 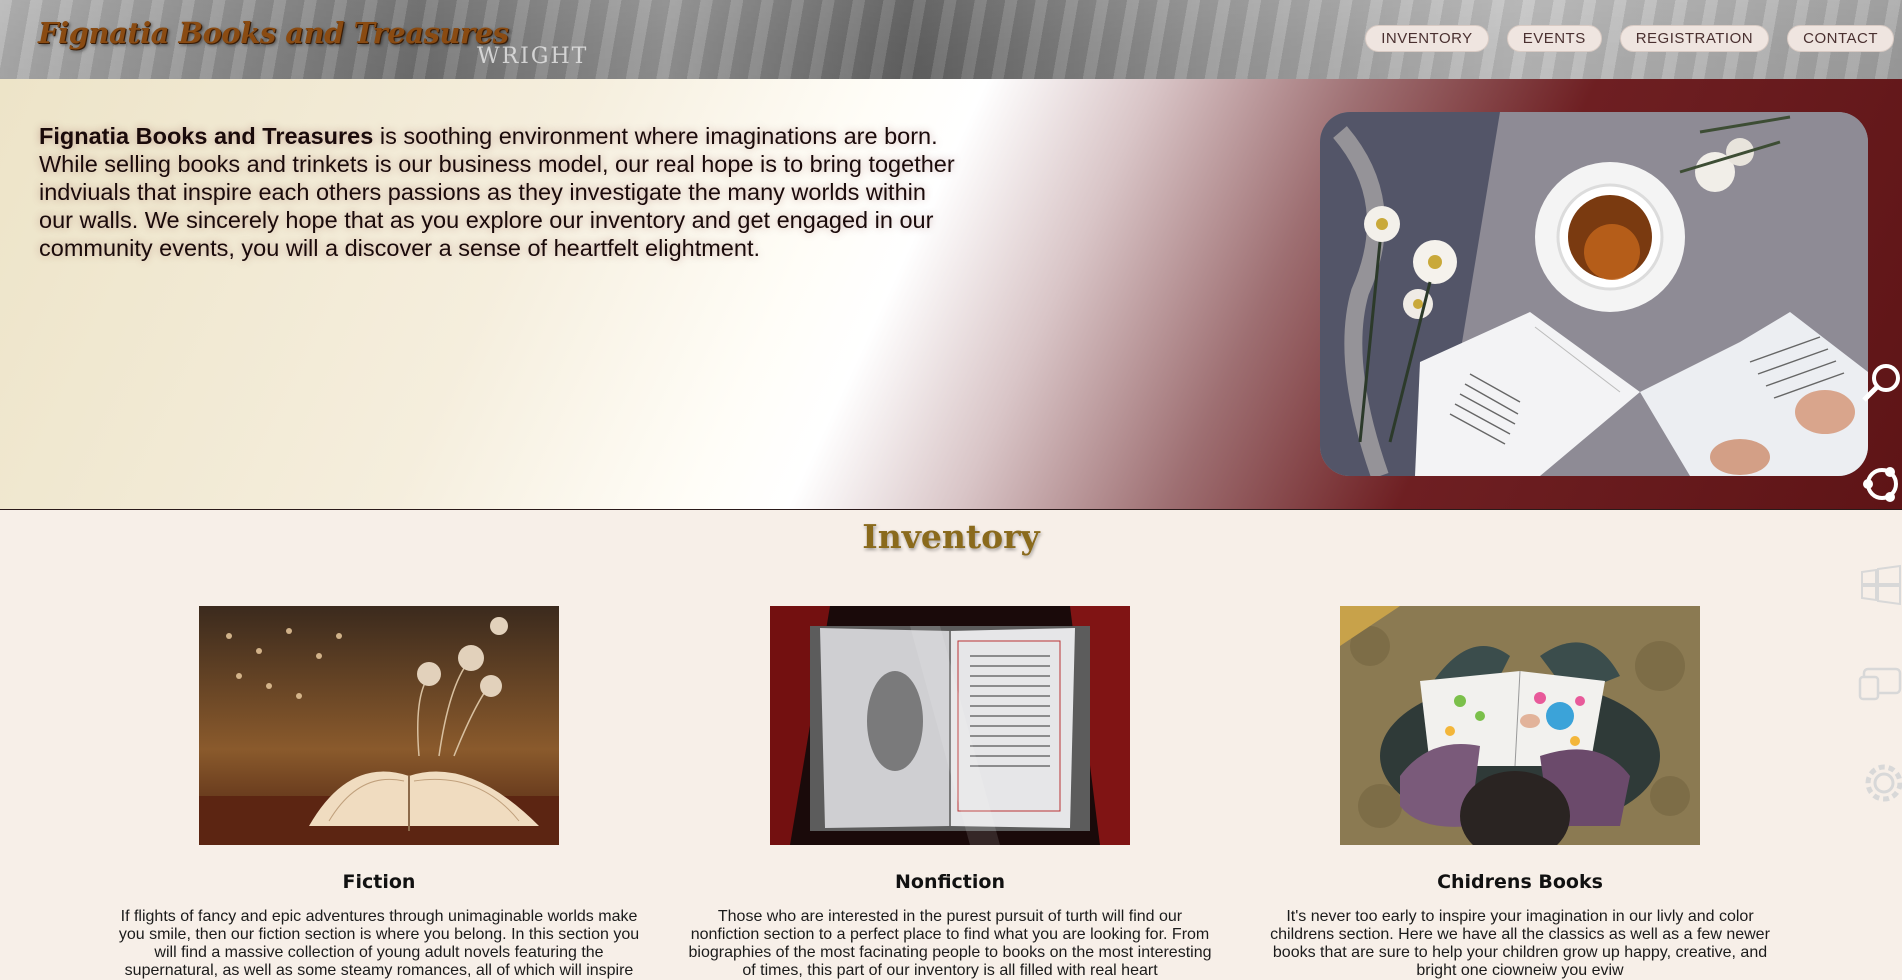 I want to click on childrens-books-title: Chidrens Books, so click(x=1520, y=882).